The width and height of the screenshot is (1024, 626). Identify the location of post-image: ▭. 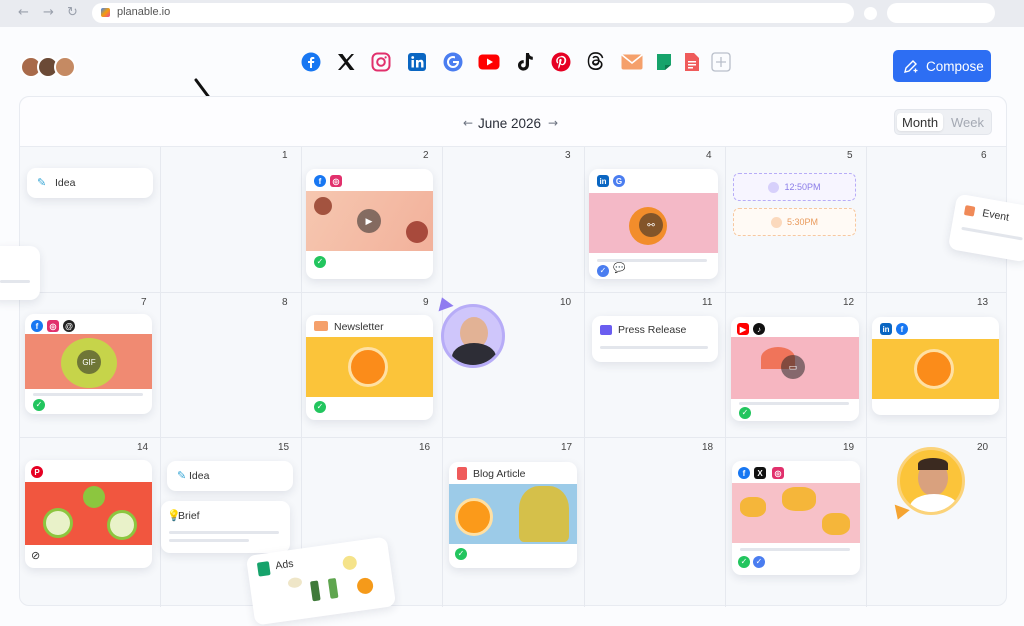
(795, 368).